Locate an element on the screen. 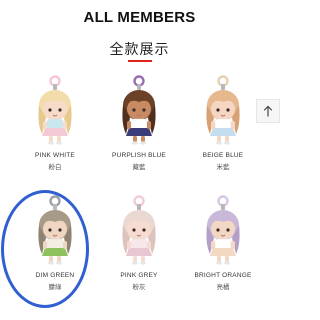  product-card: PINK WHITE 粉白 is located at coordinates (55, 127).